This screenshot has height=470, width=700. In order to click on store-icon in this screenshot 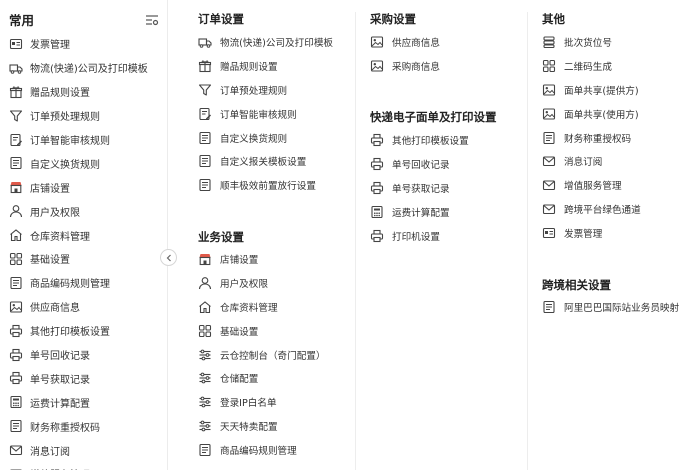, I will do `click(205, 259)`.